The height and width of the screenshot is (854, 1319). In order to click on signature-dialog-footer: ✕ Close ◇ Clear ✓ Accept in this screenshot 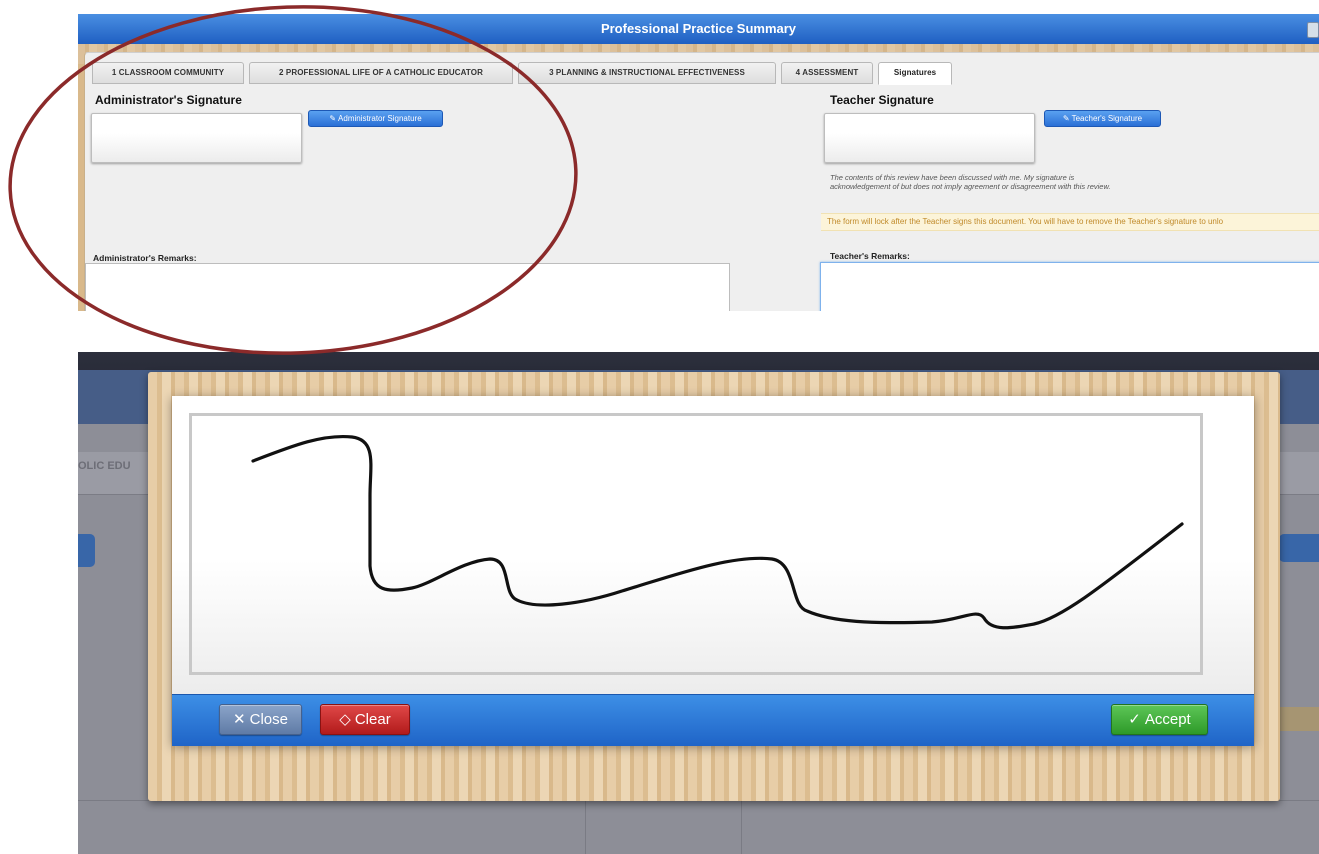, I will do `click(713, 720)`.